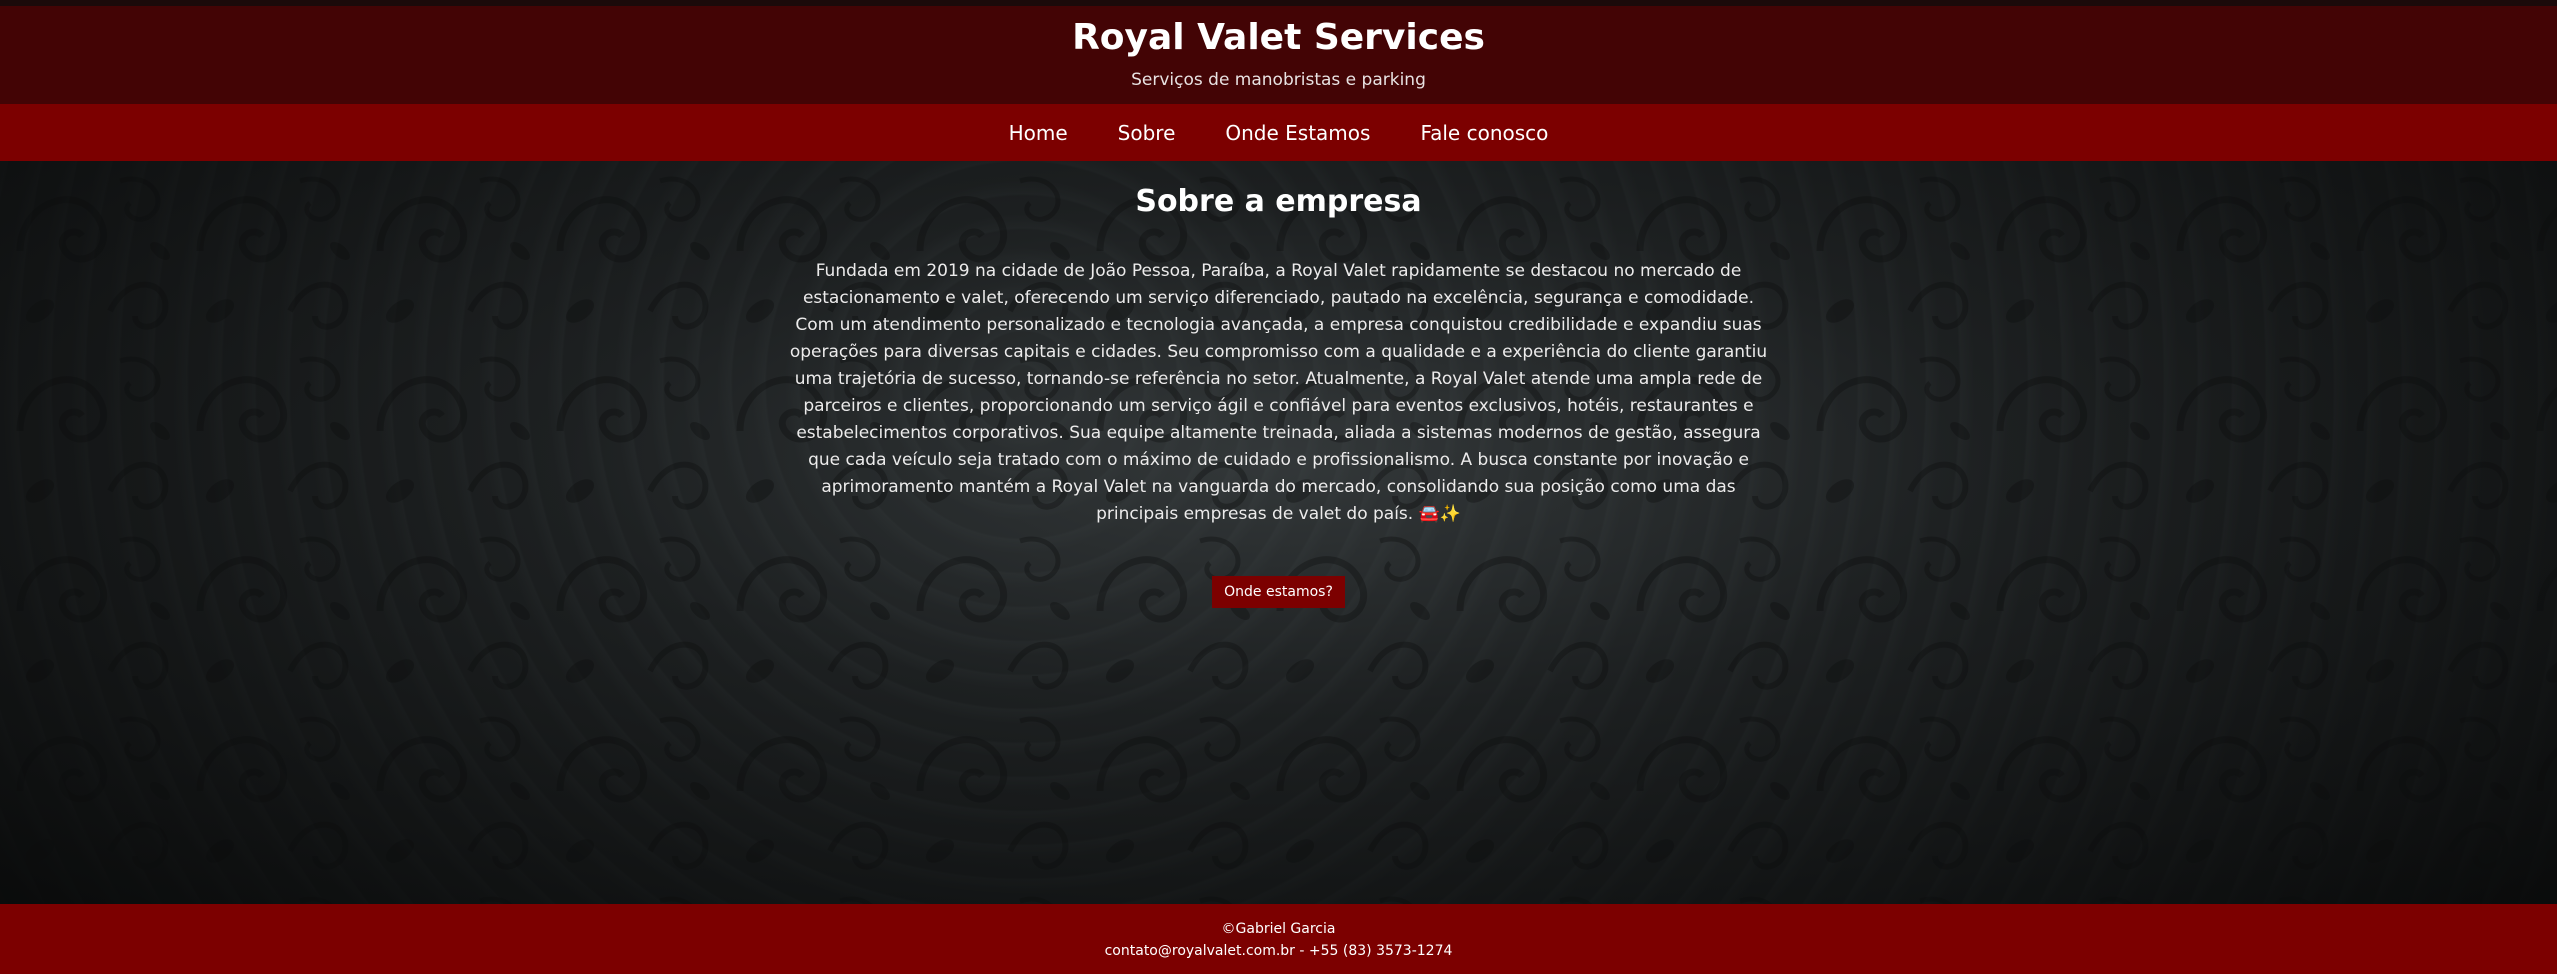 Image resolution: width=2557 pixels, height=974 pixels. What do you see at coordinates (1297, 133) in the screenshot?
I see `nav-item-onde-estamos: Onde Estamos` at bounding box center [1297, 133].